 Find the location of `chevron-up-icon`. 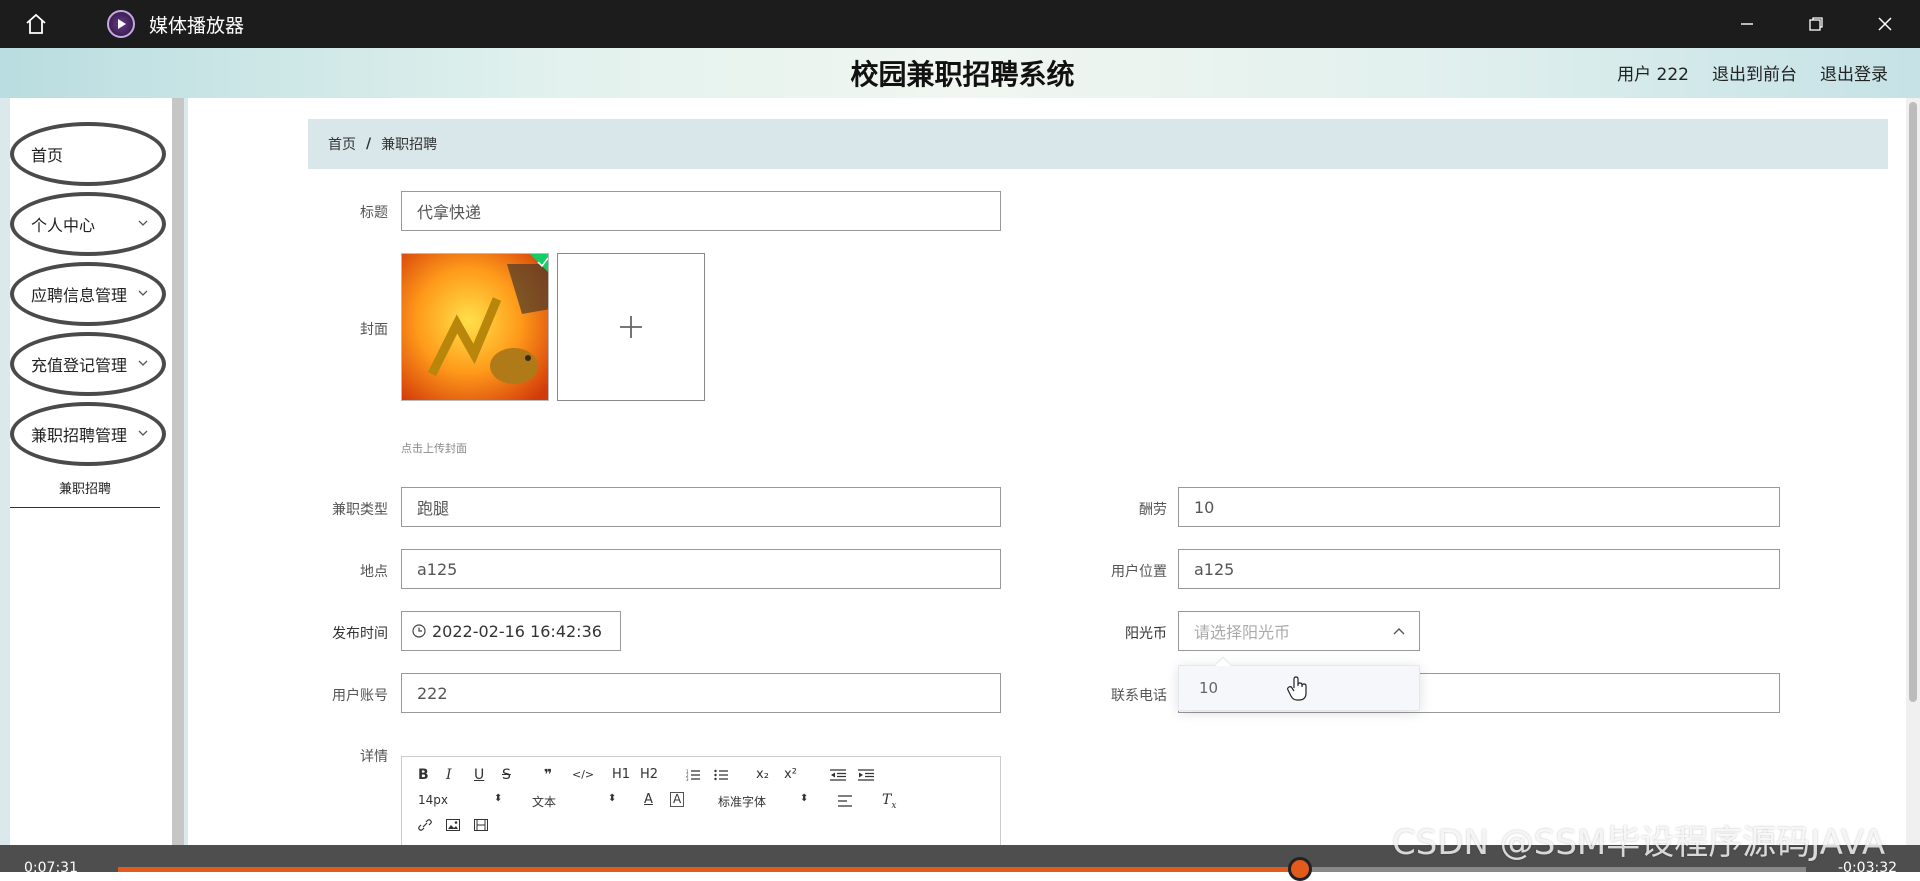

chevron-up-icon is located at coordinates (1399, 631).